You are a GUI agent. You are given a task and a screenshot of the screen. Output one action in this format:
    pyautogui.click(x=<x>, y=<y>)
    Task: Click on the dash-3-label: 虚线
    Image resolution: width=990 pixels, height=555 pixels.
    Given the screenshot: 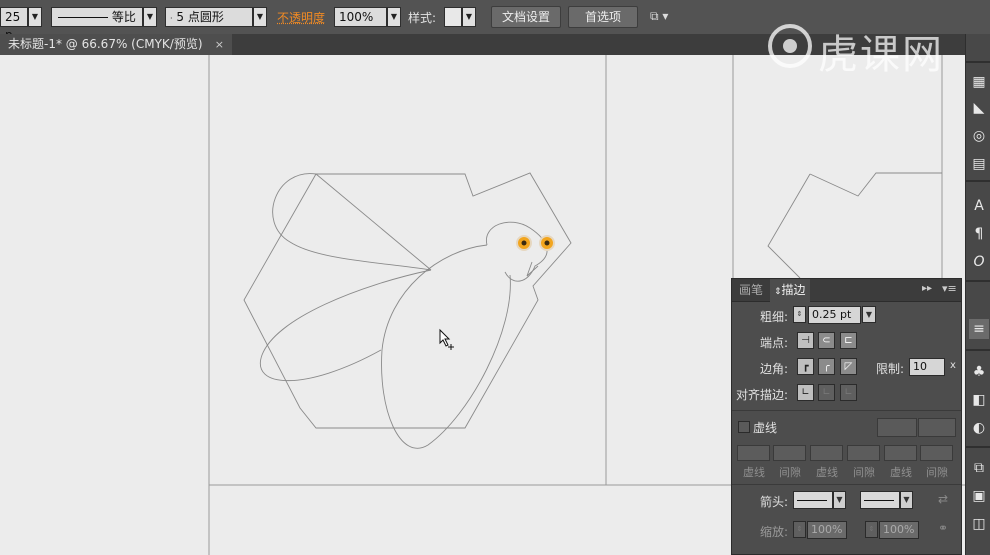 What is the action you would take?
    pyautogui.click(x=901, y=472)
    